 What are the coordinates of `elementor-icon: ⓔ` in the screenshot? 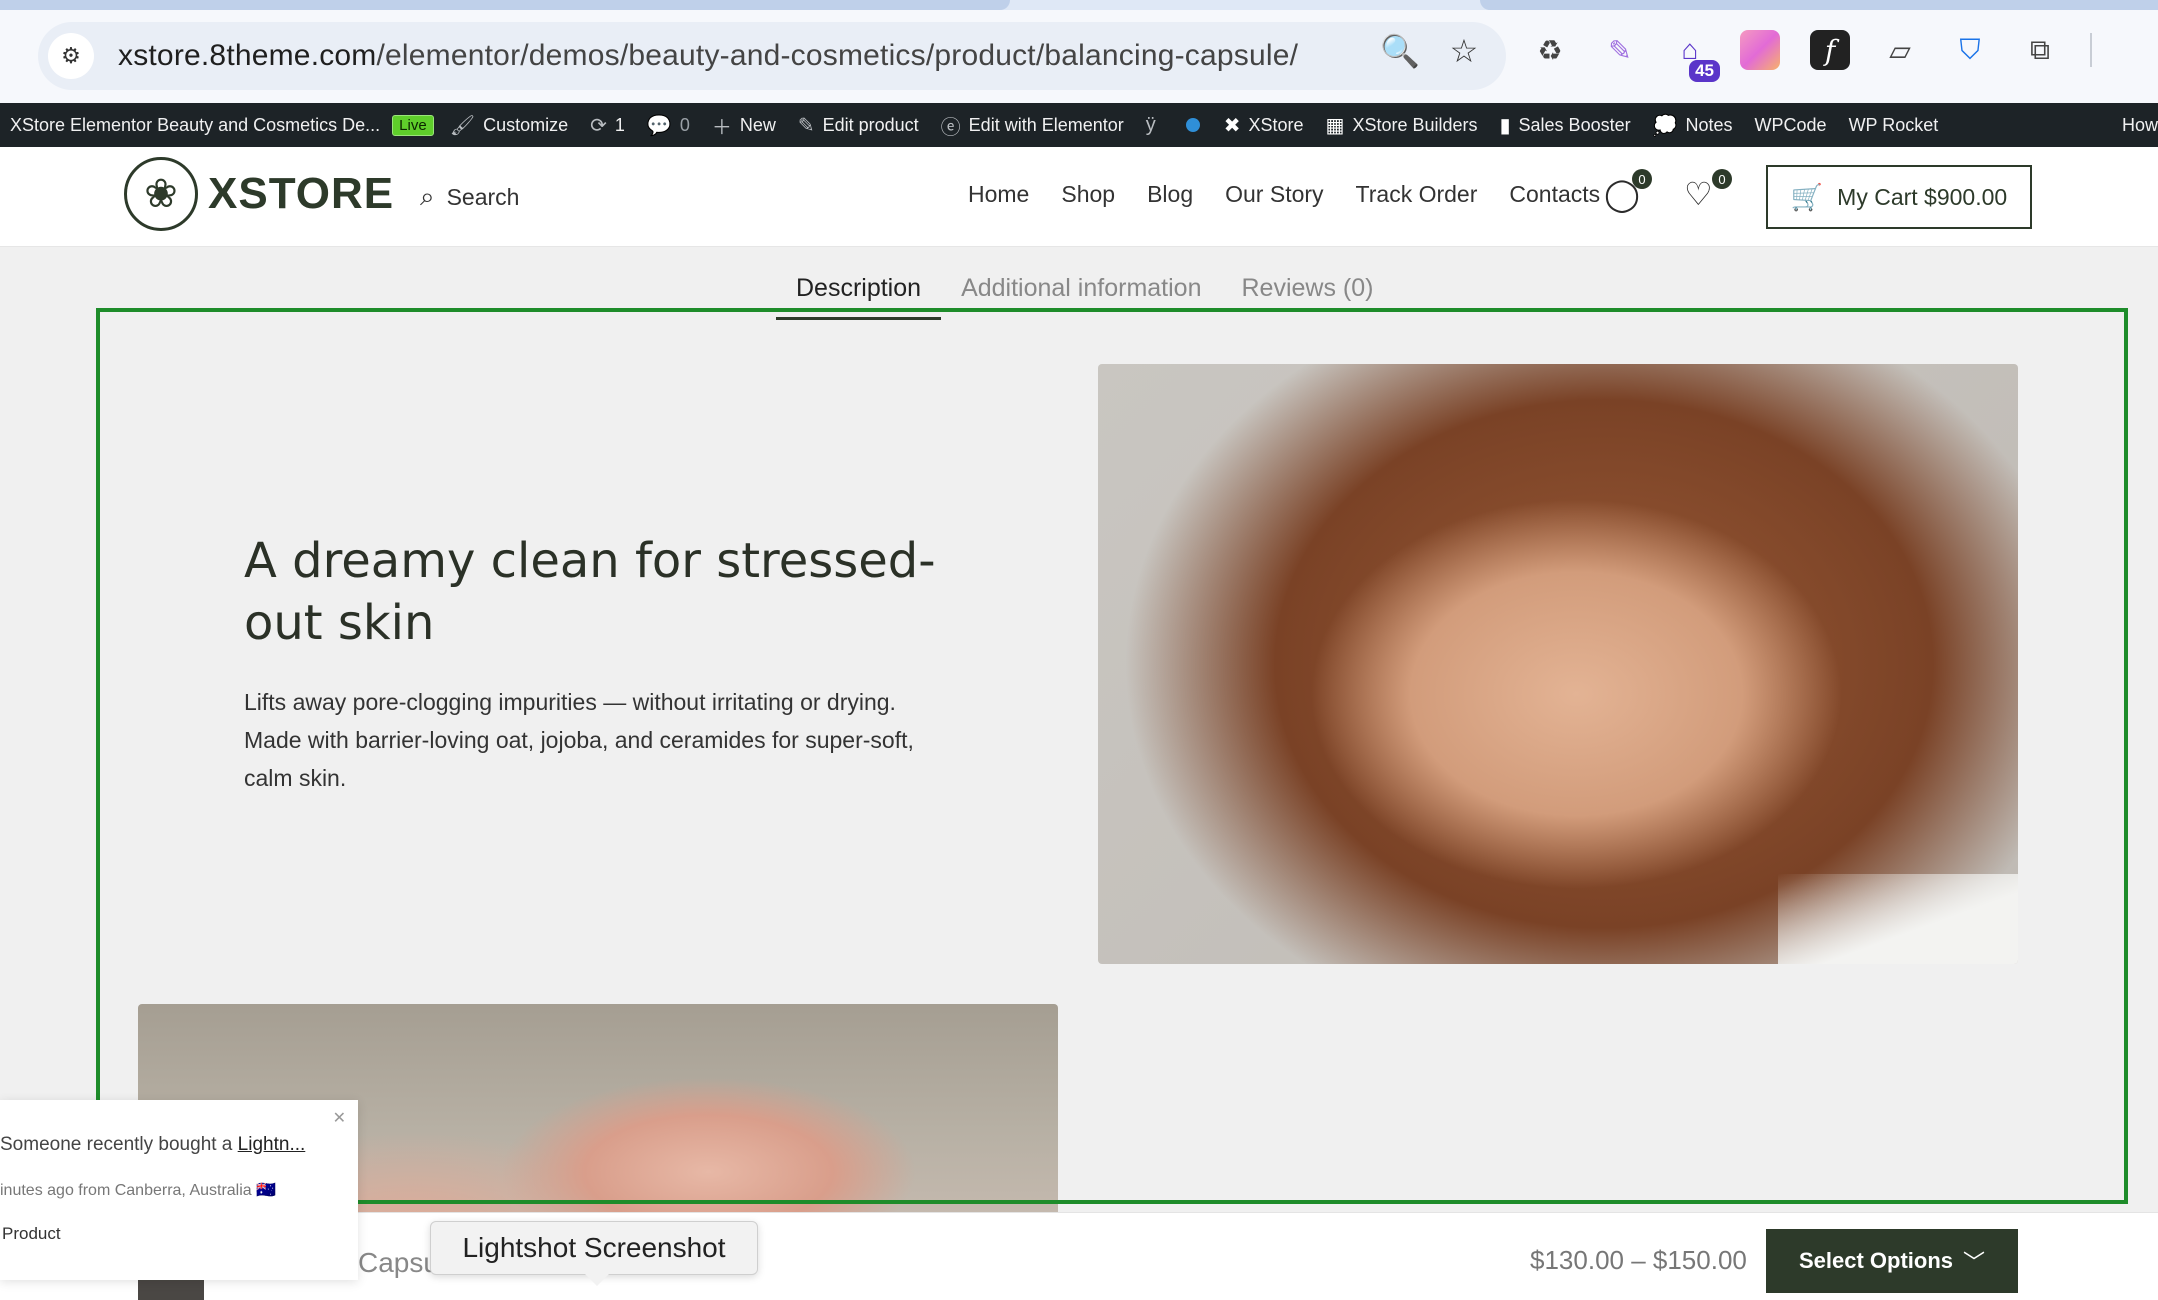 It's located at (950, 127).